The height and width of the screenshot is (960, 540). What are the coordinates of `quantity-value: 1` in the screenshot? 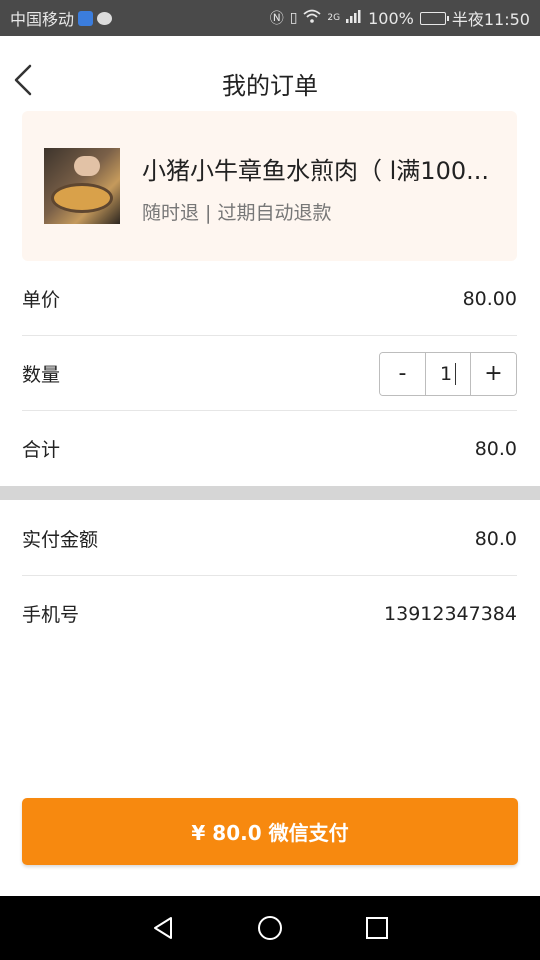 It's located at (446, 373).